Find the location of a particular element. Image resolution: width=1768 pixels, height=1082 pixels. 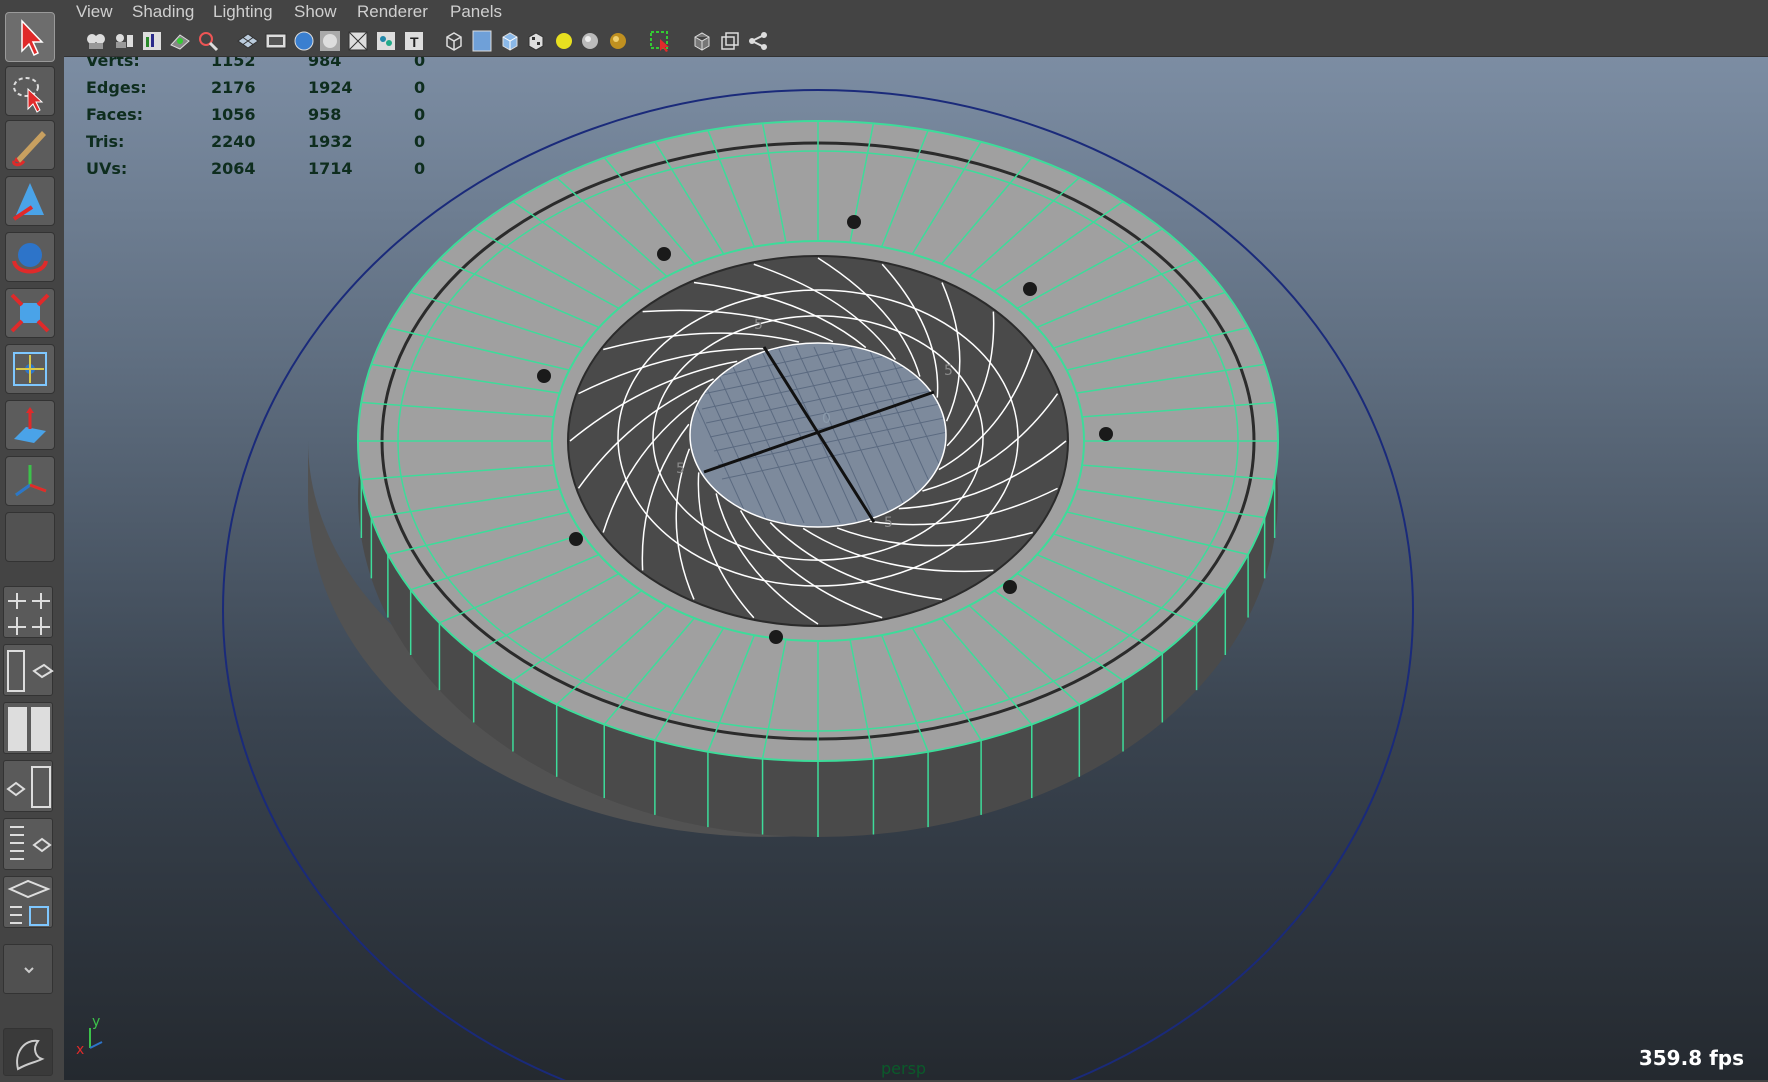

paint-select-tool-button is located at coordinates (30, 145).